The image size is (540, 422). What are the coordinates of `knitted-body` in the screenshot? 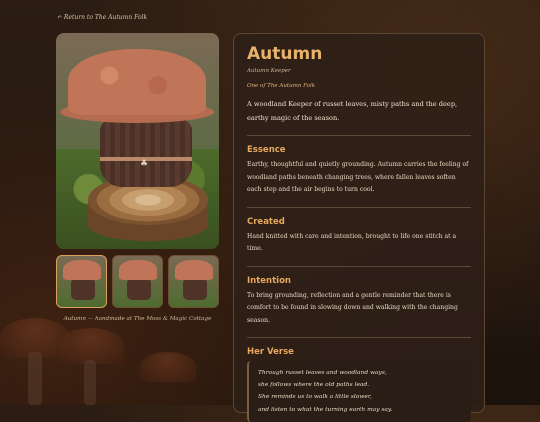 It's located at (146, 153).